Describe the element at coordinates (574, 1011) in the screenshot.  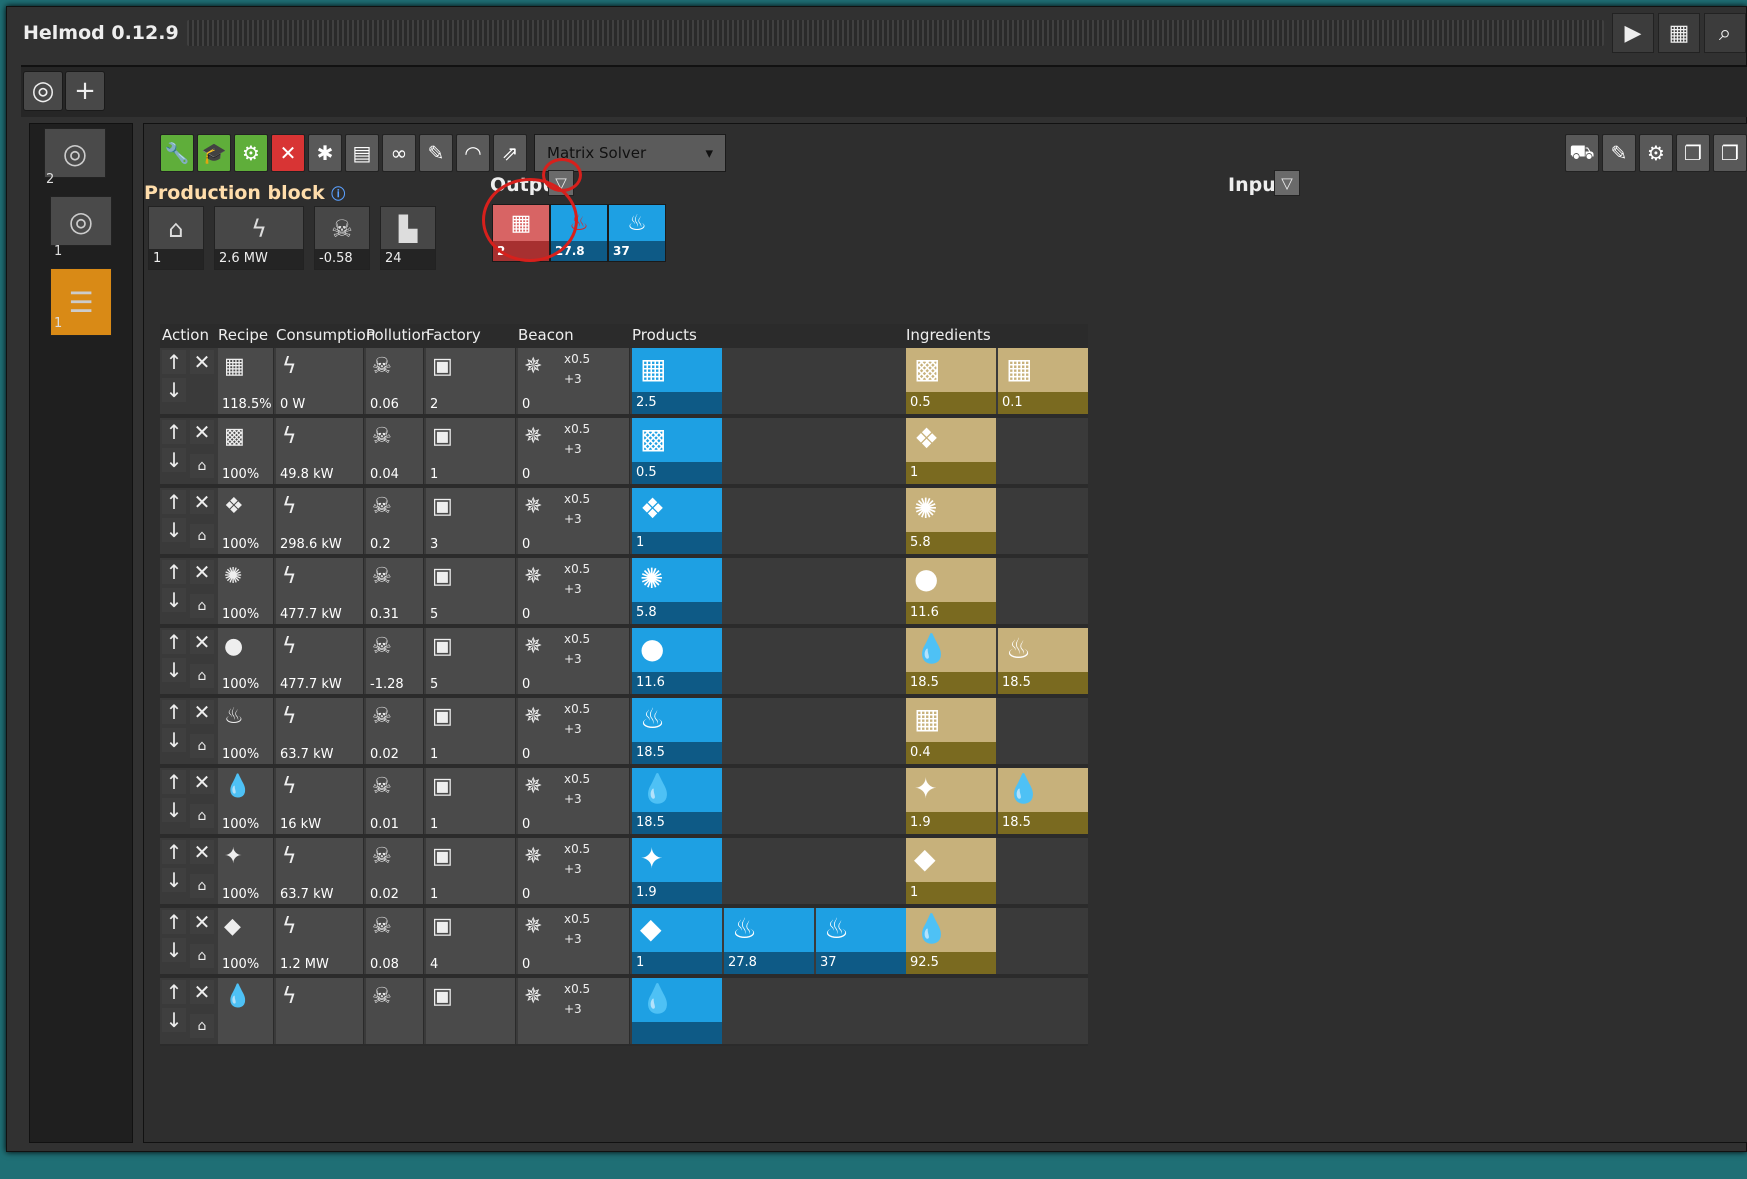
I see `beacon-cell: ✵ x0.5 +3` at that location.